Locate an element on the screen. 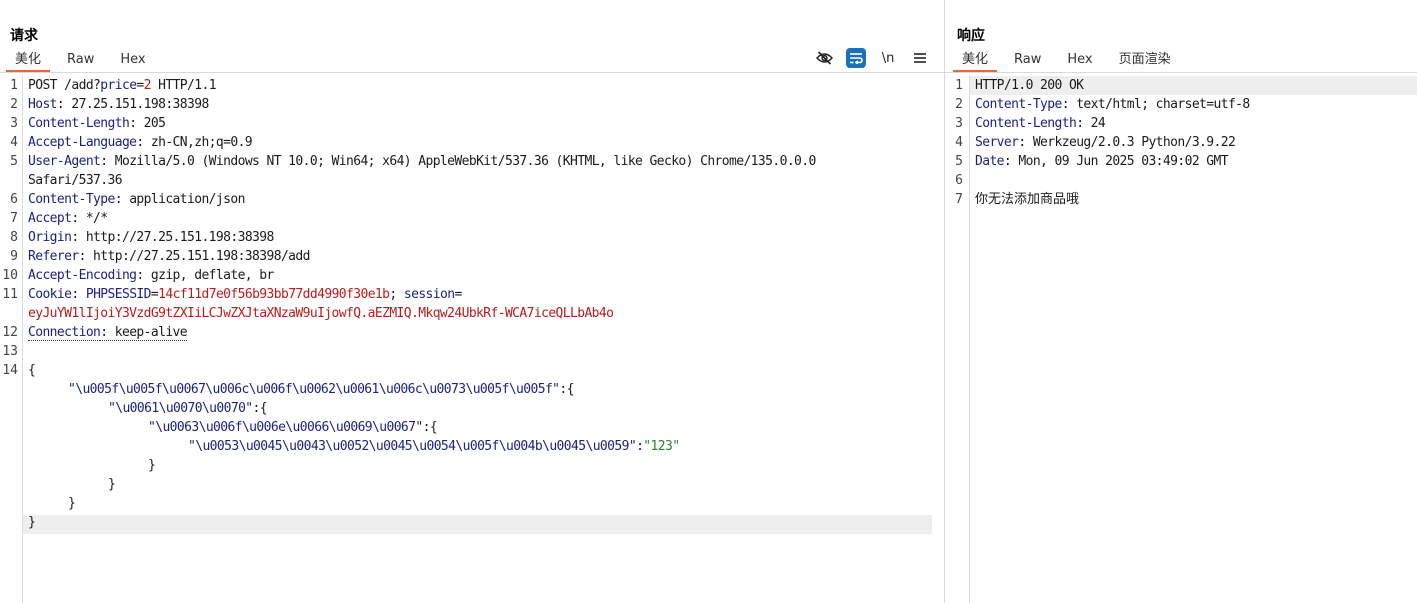  header-key: Date is located at coordinates (990, 161).